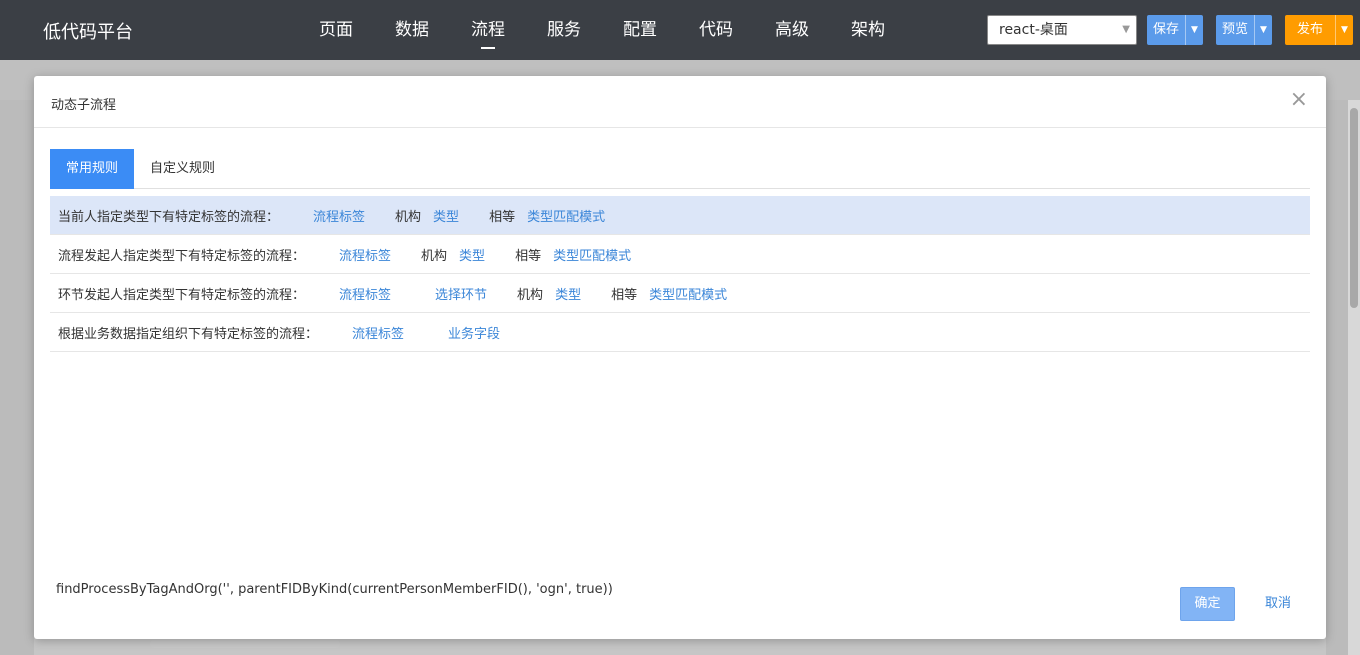 The height and width of the screenshot is (655, 1360). What do you see at coordinates (182, 256) in the screenshot?
I see `rule-label: 流程发起人指定类型下有特定标签的流程：` at bounding box center [182, 256].